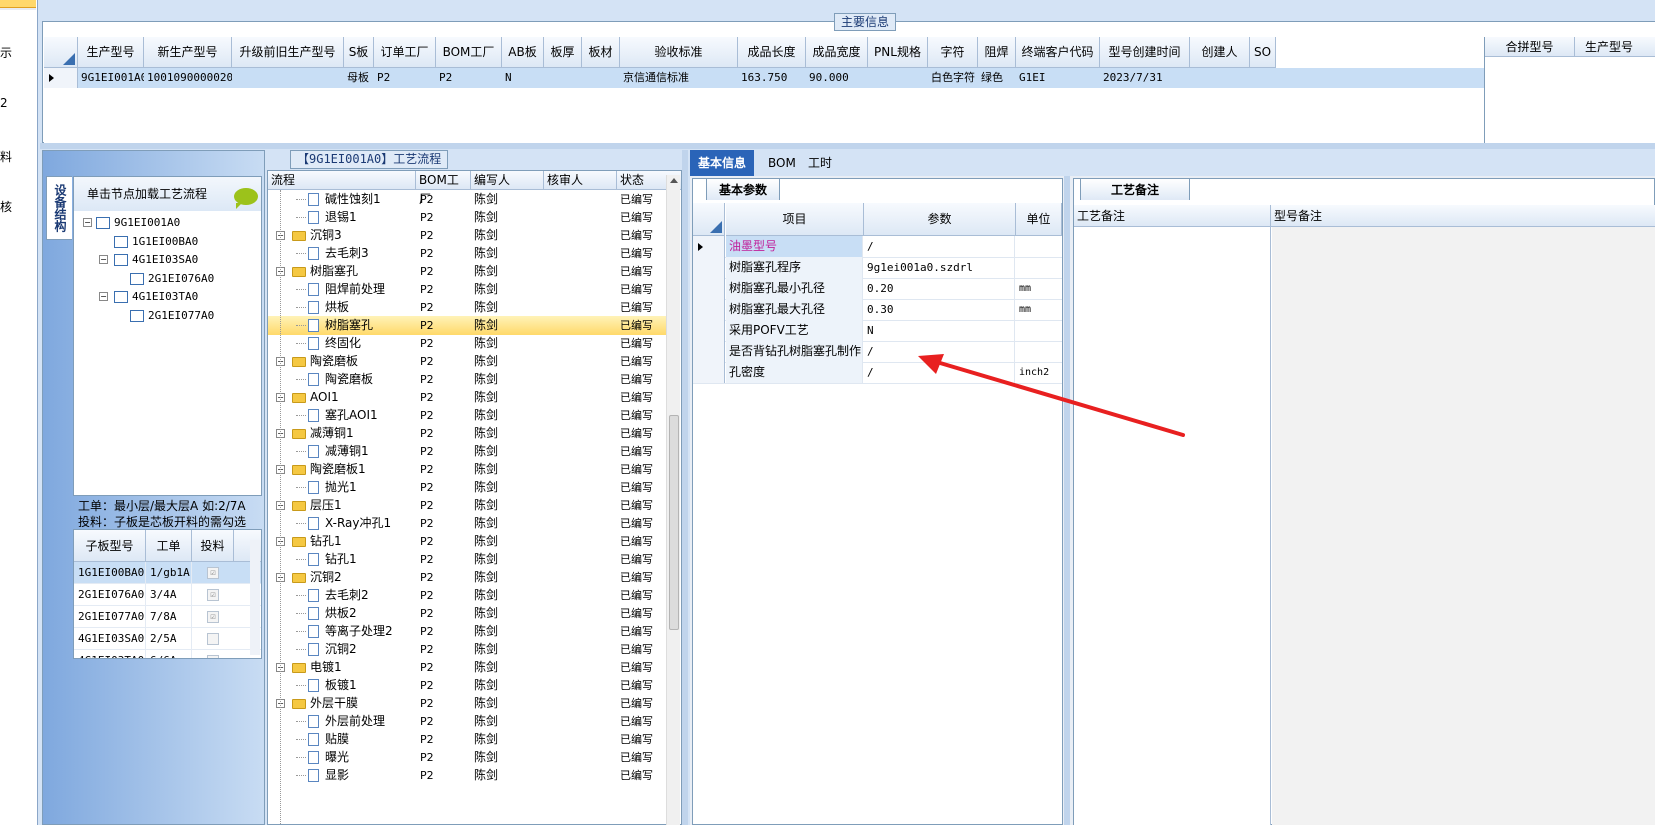  Describe the element at coordinates (172, 316) in the screenshot. I see `tree-node: 2G1EI077A0` at that location.